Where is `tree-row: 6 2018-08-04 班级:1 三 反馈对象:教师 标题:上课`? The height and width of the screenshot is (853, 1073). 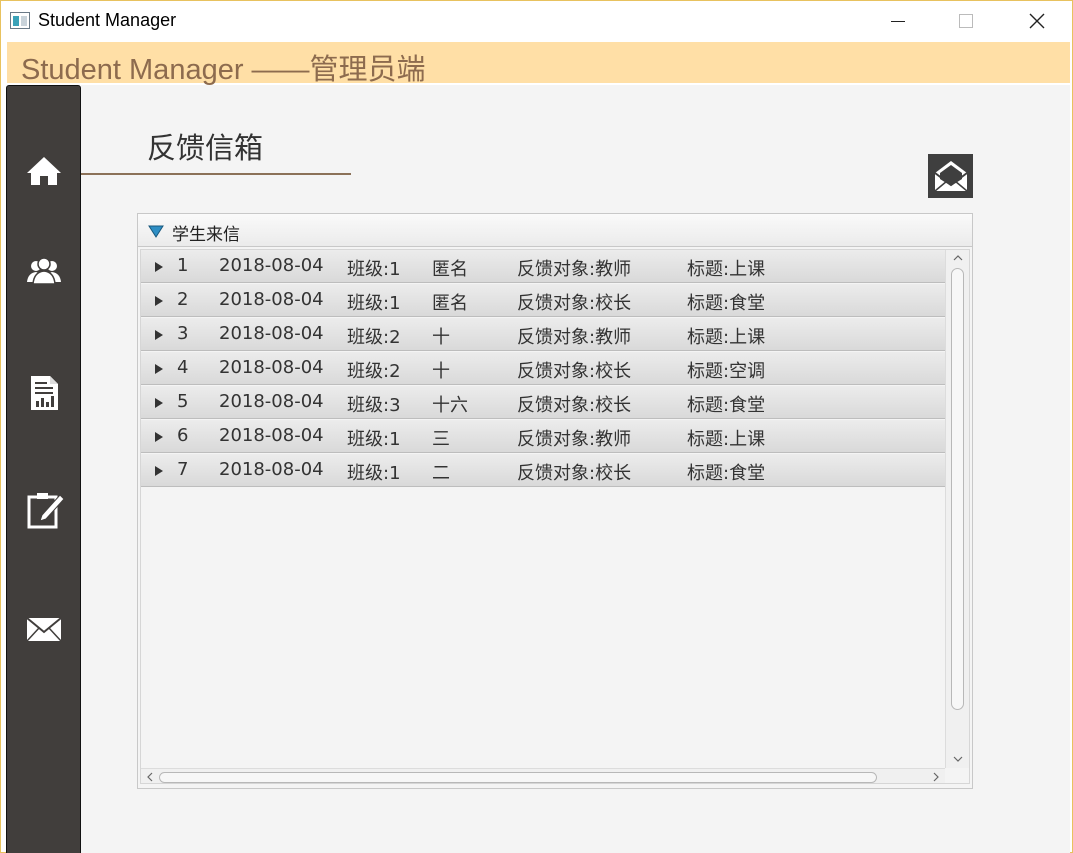
tree-row: 6 2018-08-04 班级:1 三 反馈对象:教师 标题:上课 is located at coordinates (543, 436).